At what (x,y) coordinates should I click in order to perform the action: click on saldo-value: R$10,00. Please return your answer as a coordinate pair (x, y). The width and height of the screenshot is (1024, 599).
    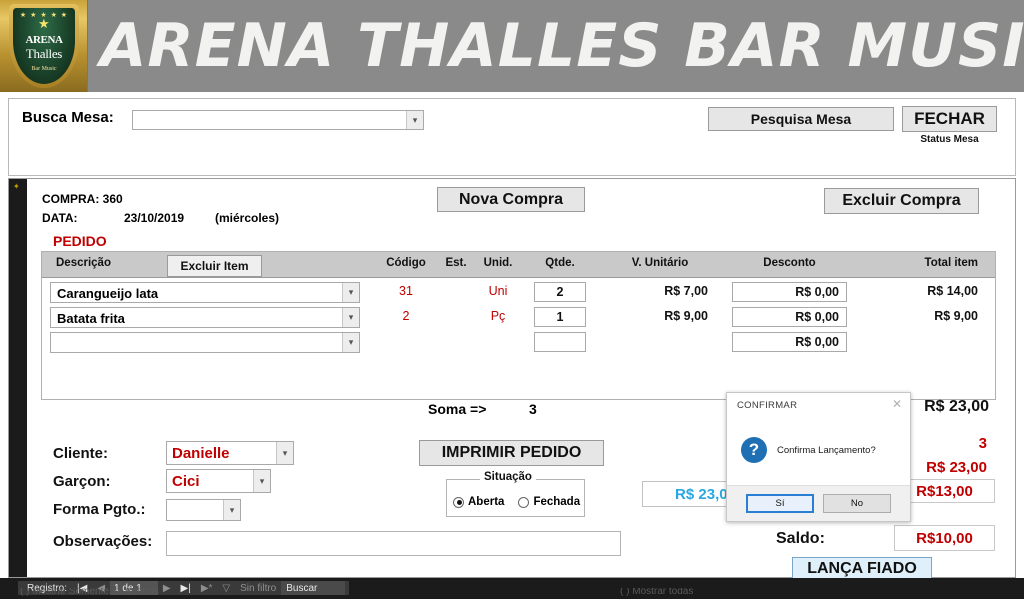
    Looking at the image, I should click on (944, 538).